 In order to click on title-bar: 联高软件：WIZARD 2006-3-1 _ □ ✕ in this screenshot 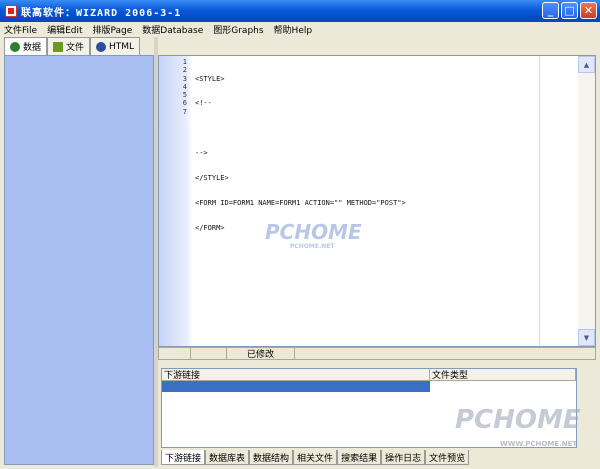, I will do `click(300, 11)`.